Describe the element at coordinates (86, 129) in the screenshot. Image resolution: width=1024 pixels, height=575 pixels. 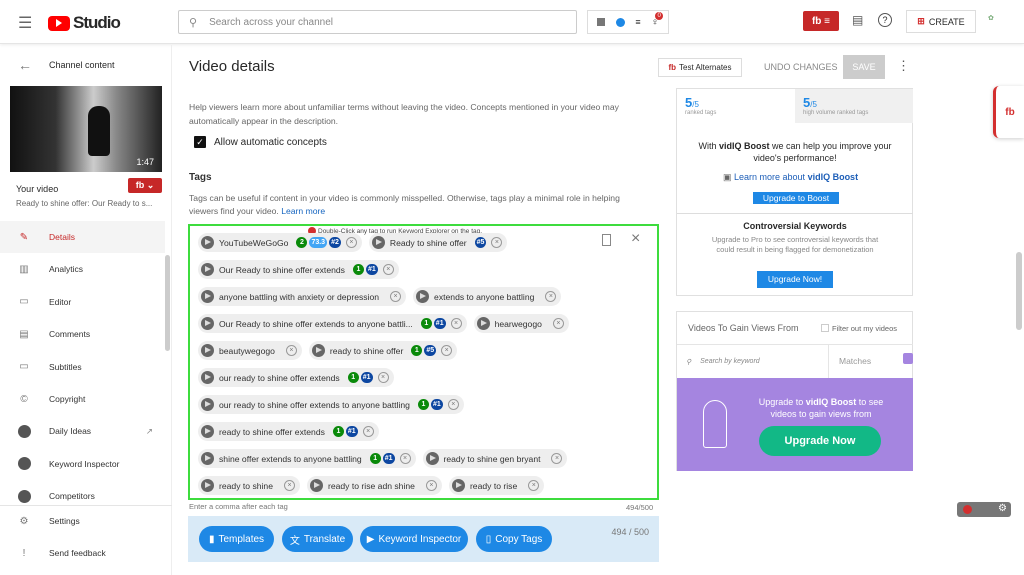
I see `video-thumbnail: 1:47` at that location.